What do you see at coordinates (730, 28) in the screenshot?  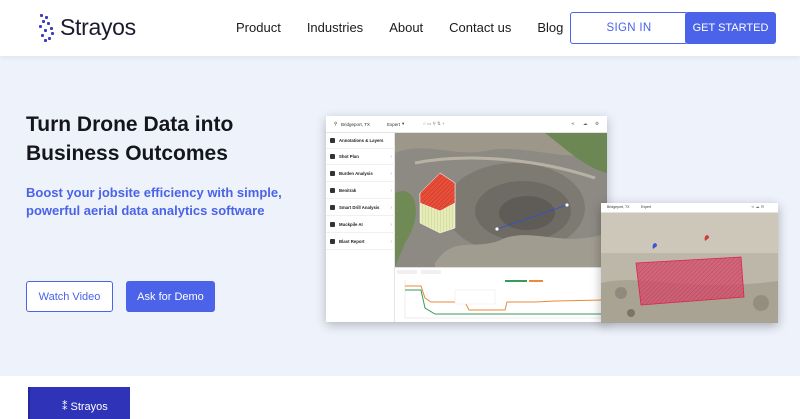 I see `get-started-button: GET STARTED` at bounding box center [730, 28].